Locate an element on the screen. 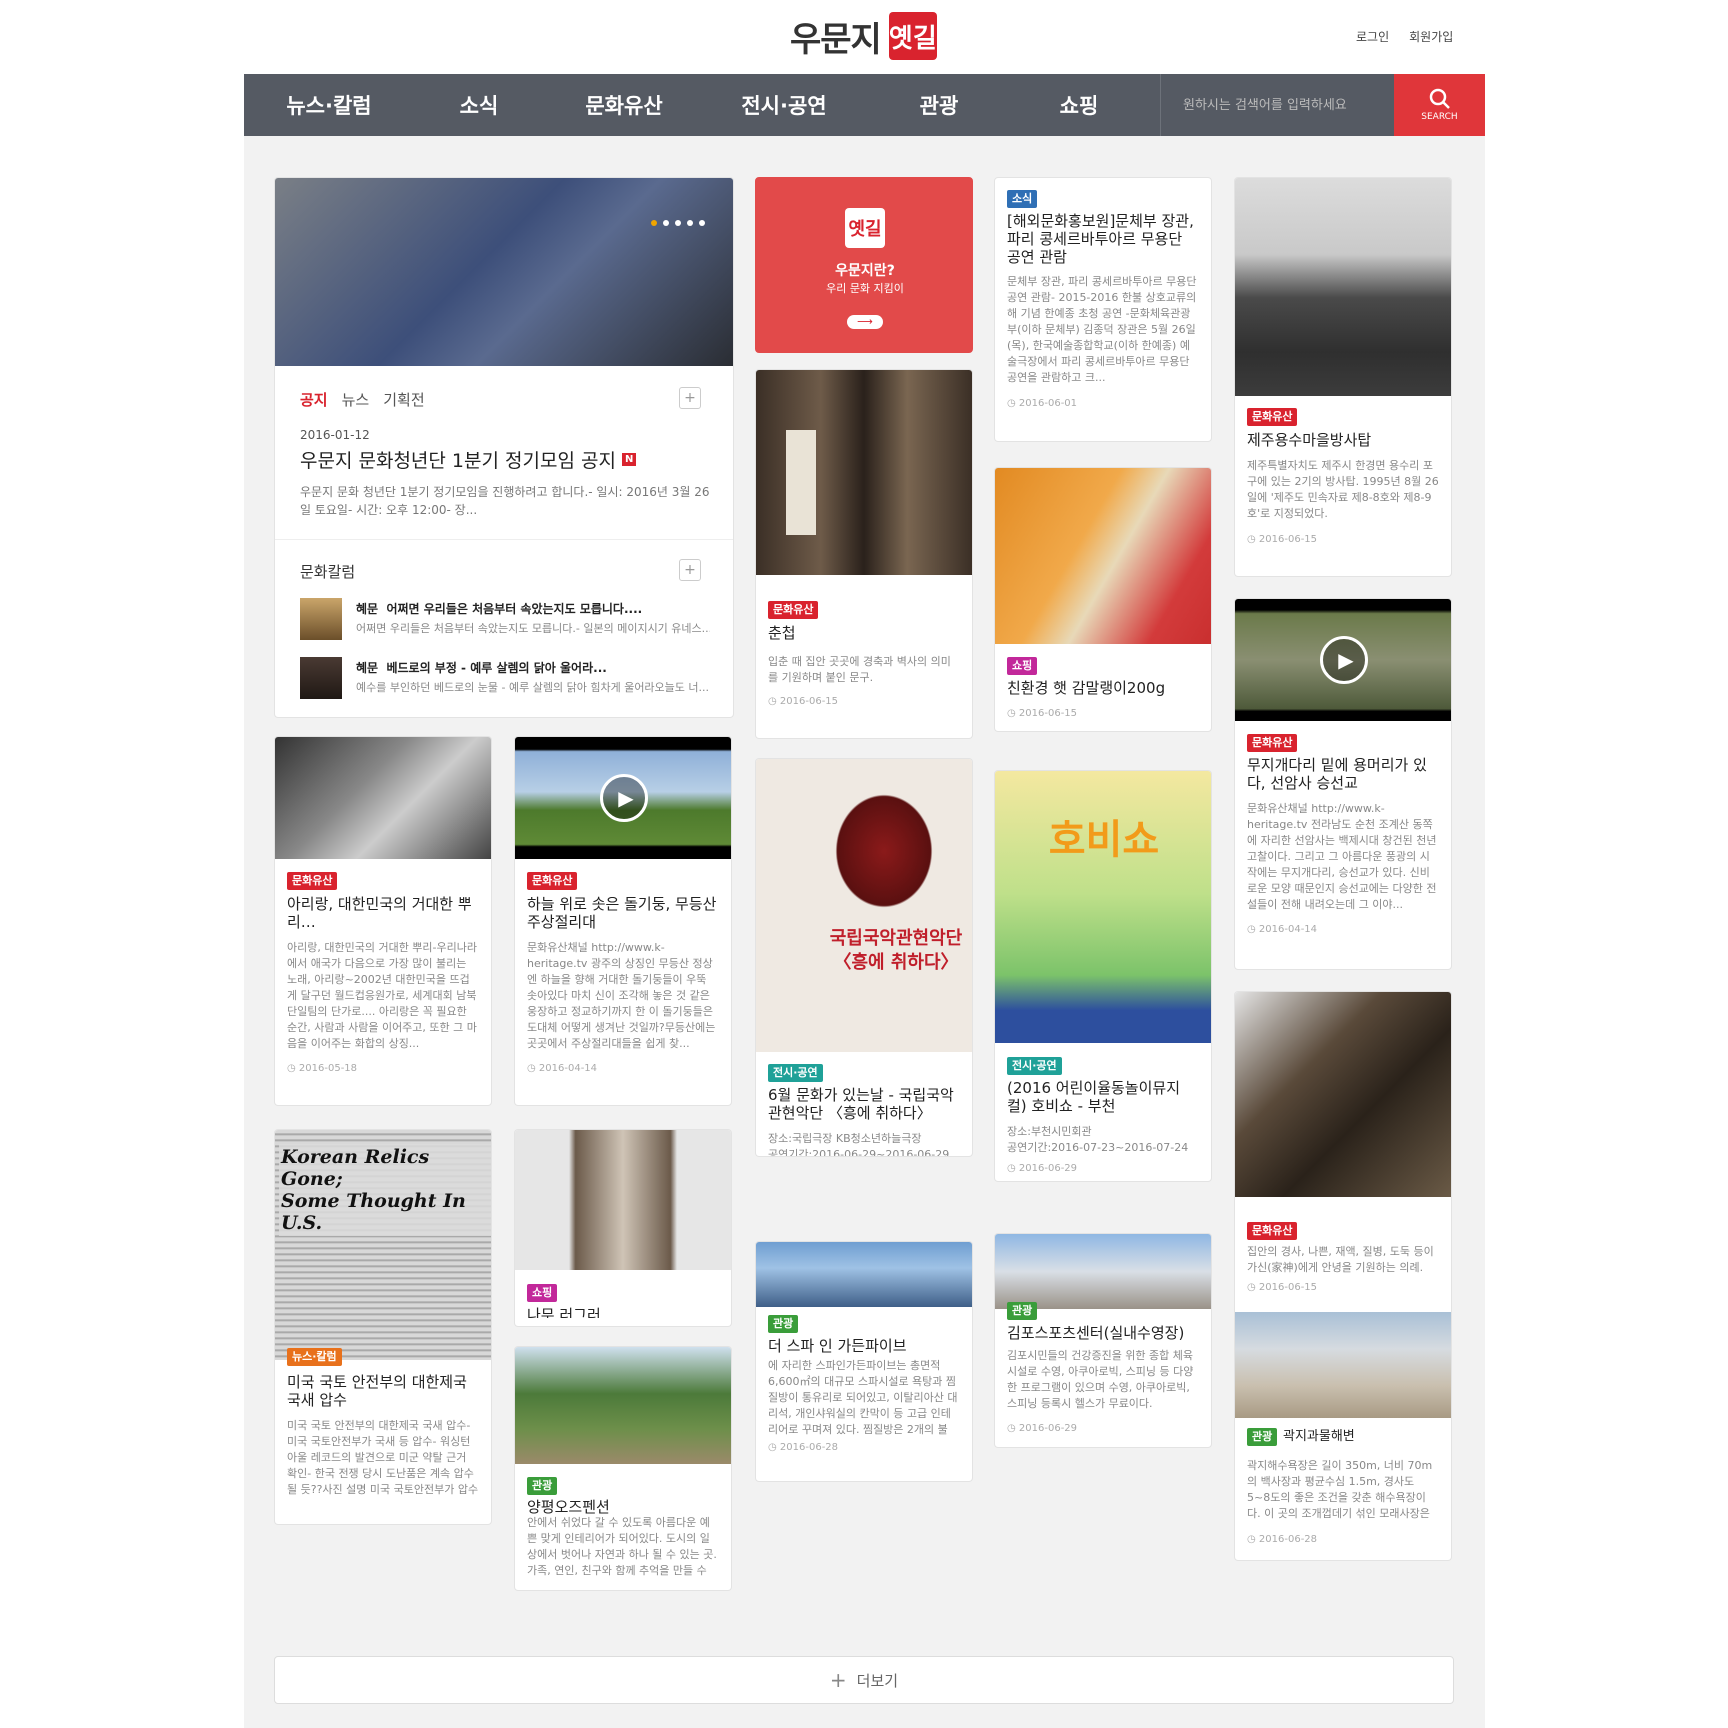  promo-arrow-button: ⟶ is located at coordinates (865, 322).